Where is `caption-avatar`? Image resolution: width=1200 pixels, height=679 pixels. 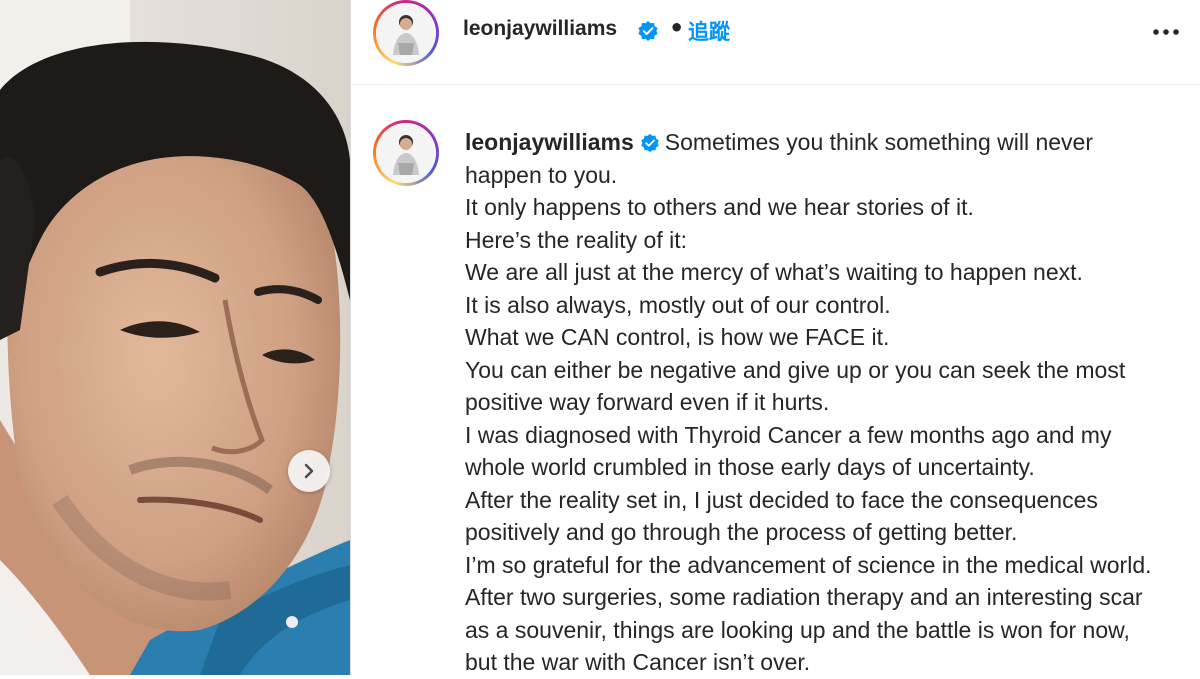 caption-avatar is located at coordinates (406, 153).